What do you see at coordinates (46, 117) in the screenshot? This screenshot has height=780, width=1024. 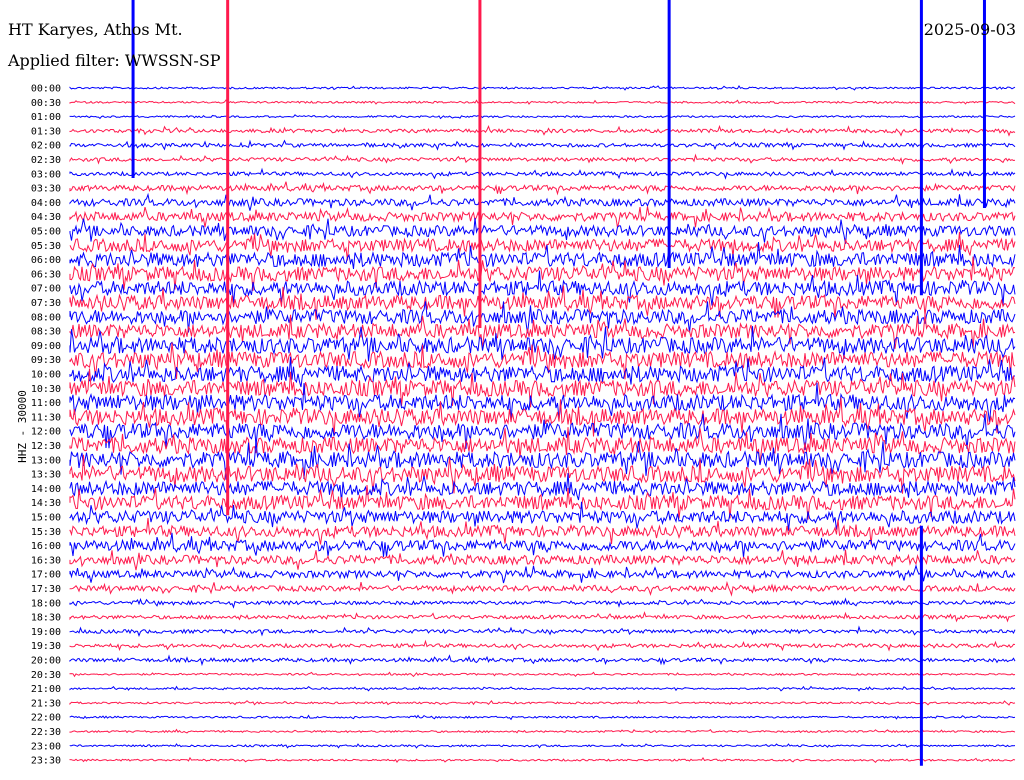 I see `time-label: 01:00` at bounding box center [46, 117].